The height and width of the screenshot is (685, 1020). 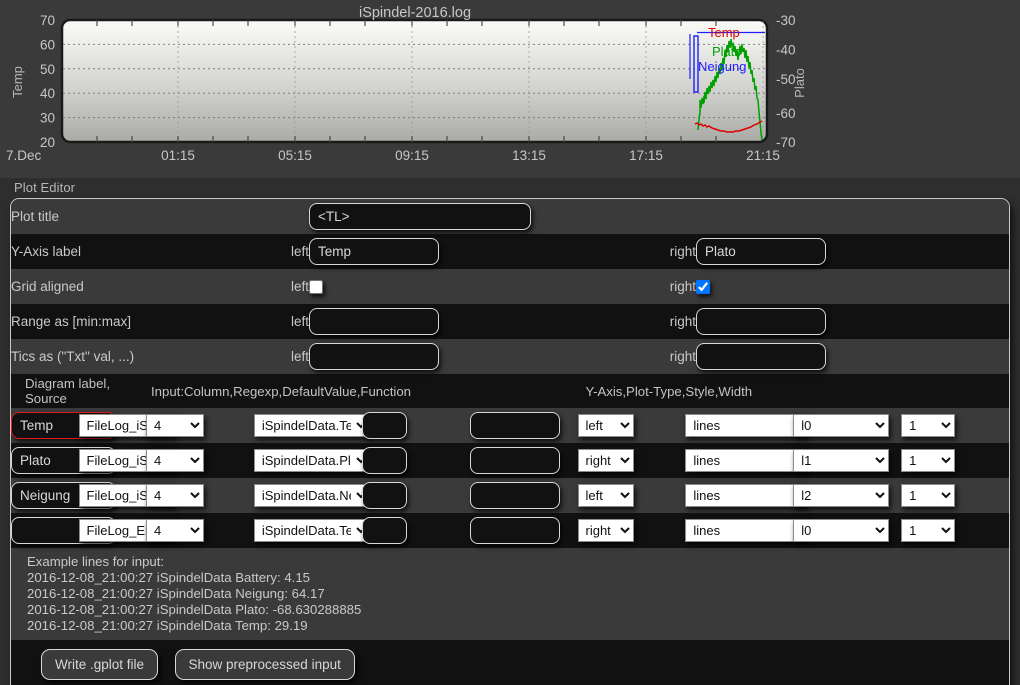 What do you see at coordinates (175, 530) in the screenshot?
I see `series-column-select-3: 4` at bounding box center [175, 530].